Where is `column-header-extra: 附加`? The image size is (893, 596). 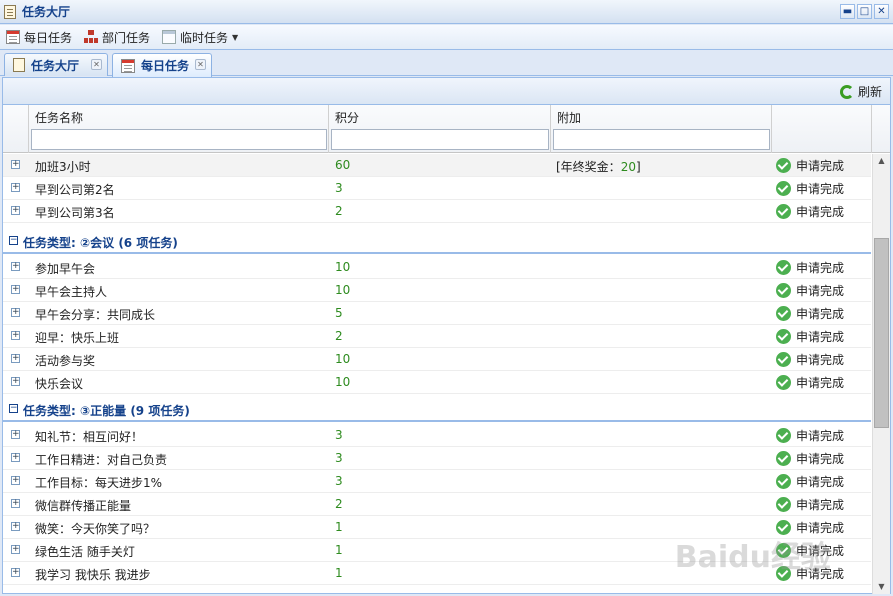 column-header-extra: 附加 is located at coordinates (661, 129).